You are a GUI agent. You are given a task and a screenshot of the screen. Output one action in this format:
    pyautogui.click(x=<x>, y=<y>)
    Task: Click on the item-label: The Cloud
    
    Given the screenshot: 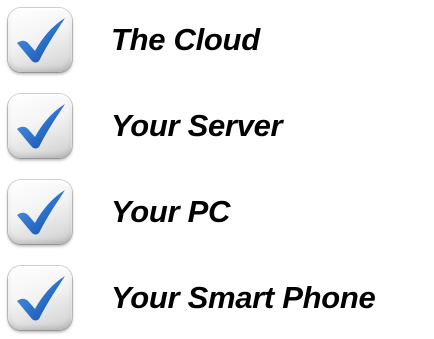 What is the action you would take?
    pyautogui.click(x=185, y=39)
    